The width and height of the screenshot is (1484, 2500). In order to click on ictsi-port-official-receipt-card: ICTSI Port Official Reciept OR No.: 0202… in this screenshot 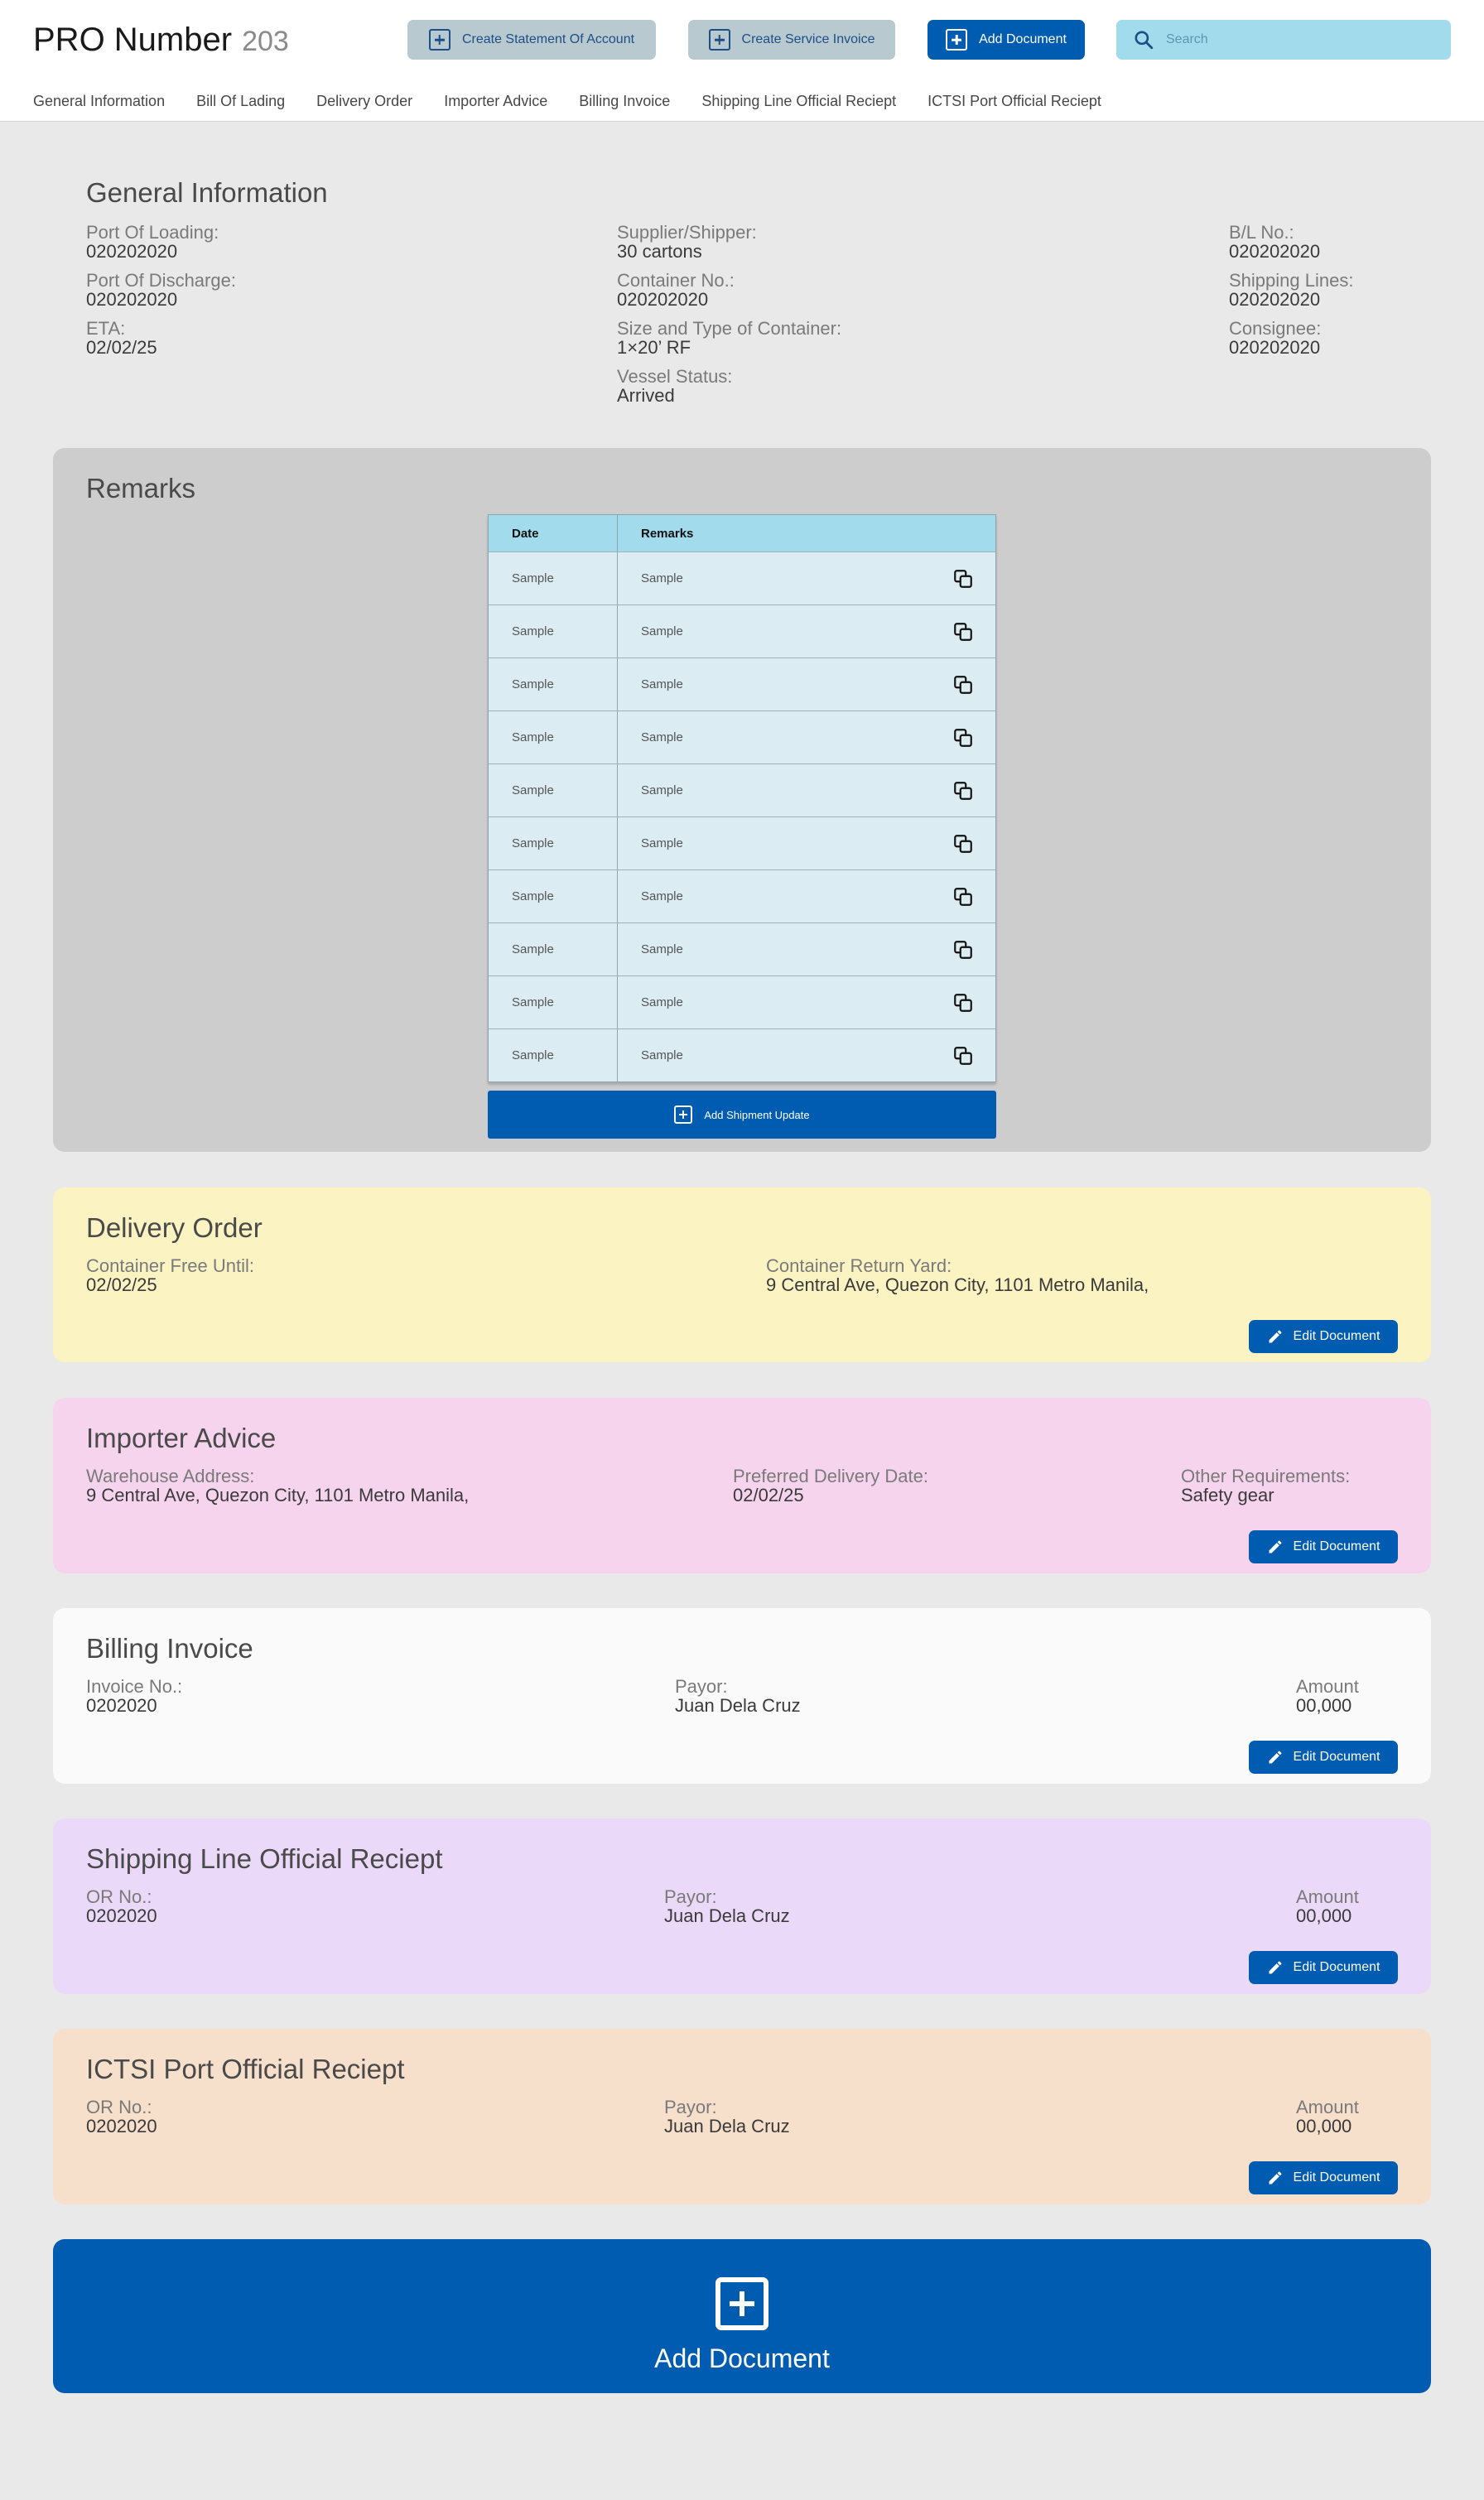, I will do `click(742, 2116)`.